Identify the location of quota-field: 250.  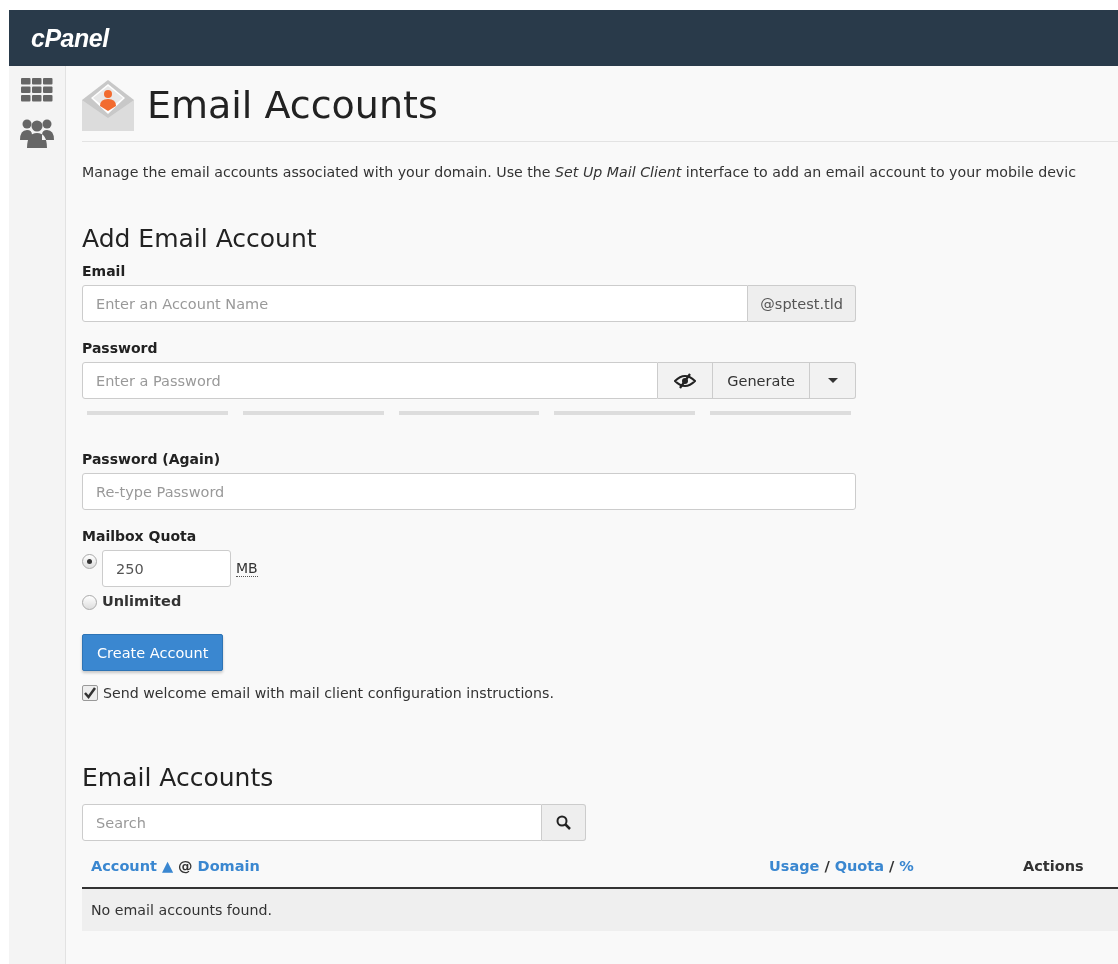
(166, 568).